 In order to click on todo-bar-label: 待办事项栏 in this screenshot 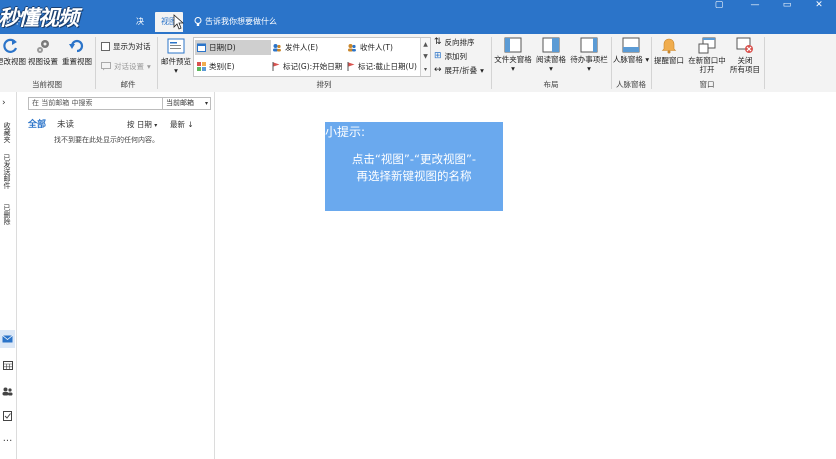, I will do `click(589, 59)`.